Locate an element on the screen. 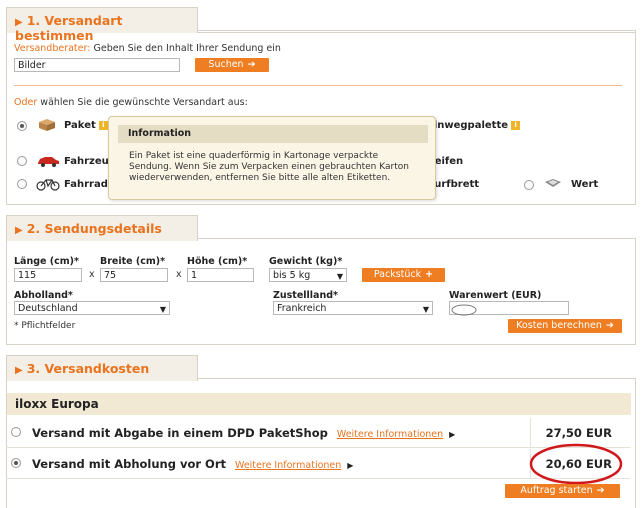 This screenshot has width=643, height=508. start-order-button: Auftrag starten ➔ is located at coordinates (562, 491).